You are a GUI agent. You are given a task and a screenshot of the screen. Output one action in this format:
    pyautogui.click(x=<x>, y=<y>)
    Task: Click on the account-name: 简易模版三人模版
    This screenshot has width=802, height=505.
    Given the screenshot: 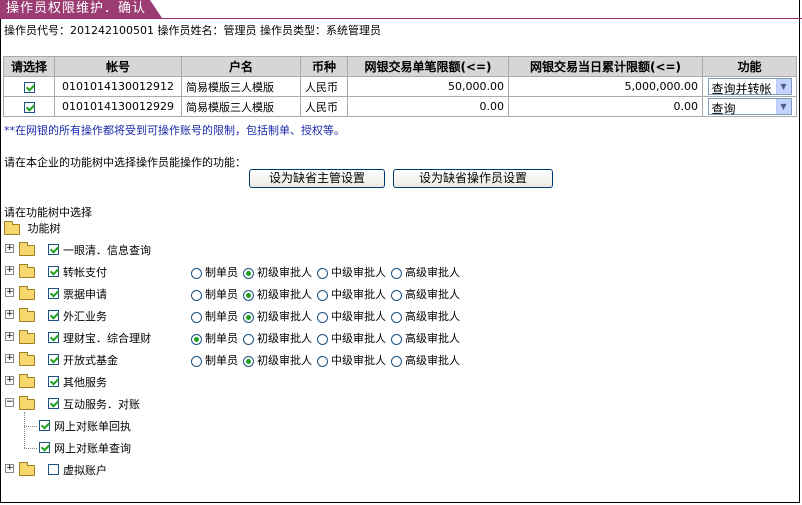 What is the action you would take?
    pyautogui.click(x=241, y=106)
    